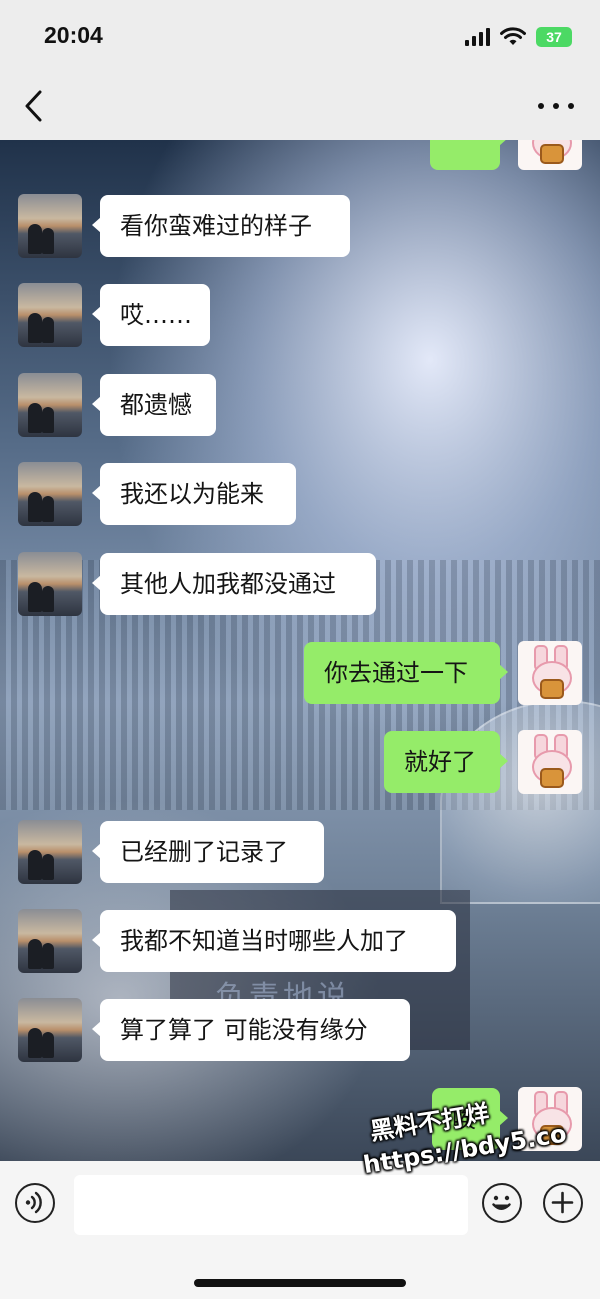 The image size is (600, 1299). I want to click on message-bubble-emoji, so click(469, 155).